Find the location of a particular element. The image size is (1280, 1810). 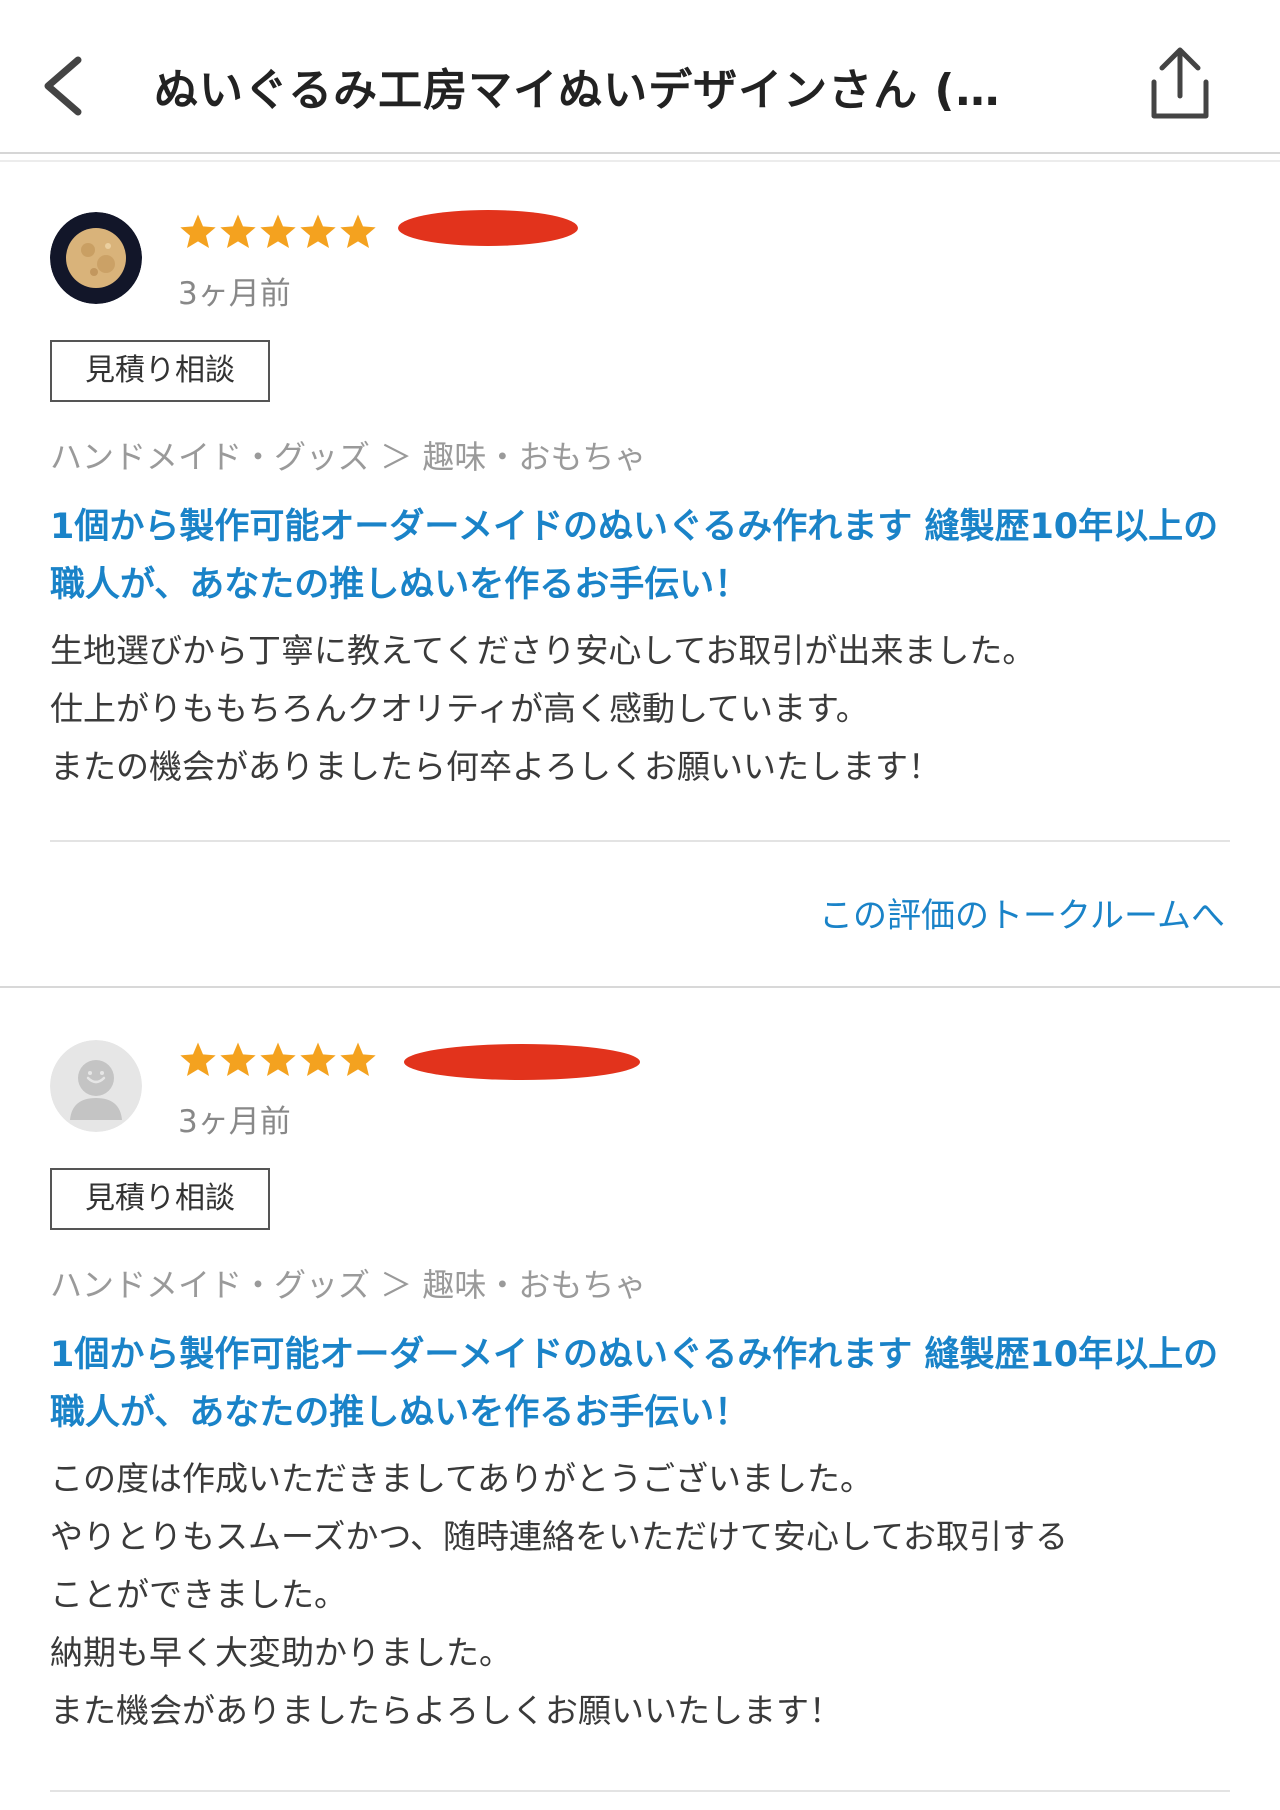

back-button is located at coordinates (65, 86).